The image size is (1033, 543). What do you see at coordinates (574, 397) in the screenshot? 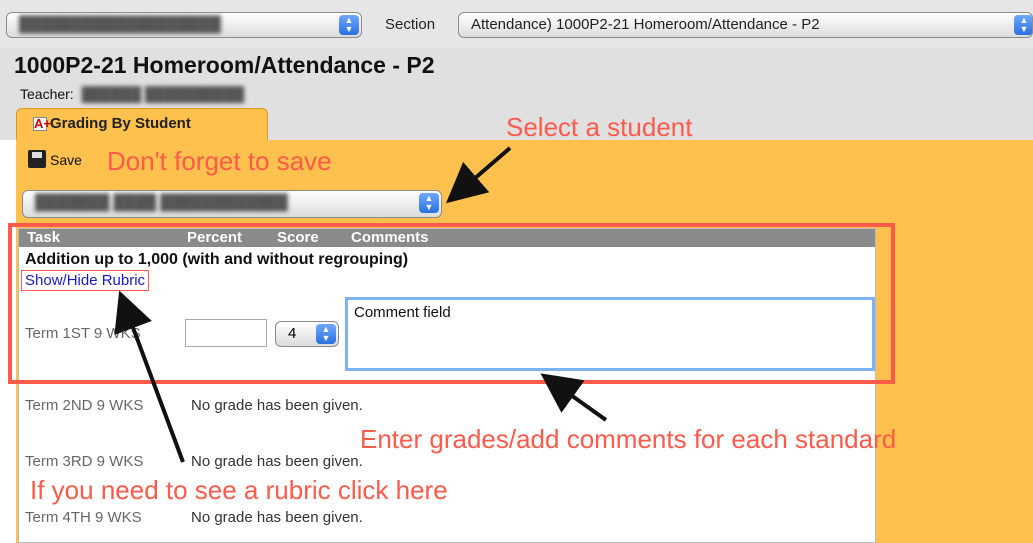
I see `arrow-to-comment-field` at bounding box center [574, 397].